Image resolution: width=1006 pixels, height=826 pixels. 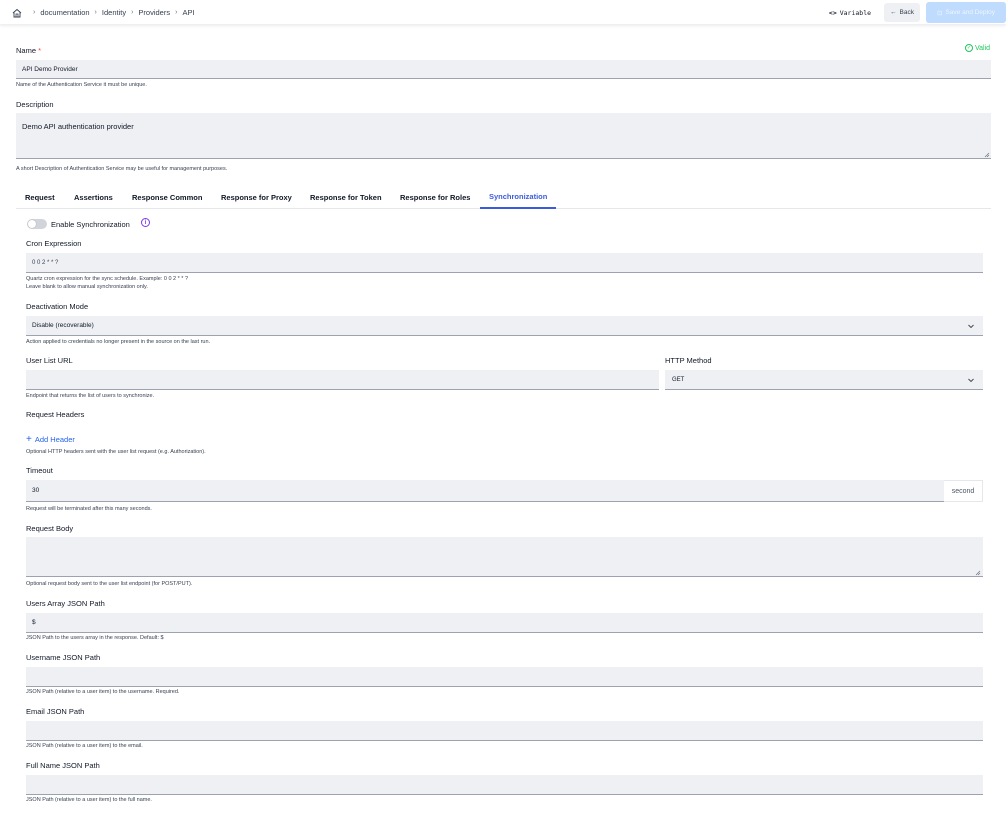 I want to click on variable-button-label: Variable, so click(x=855, y=12).